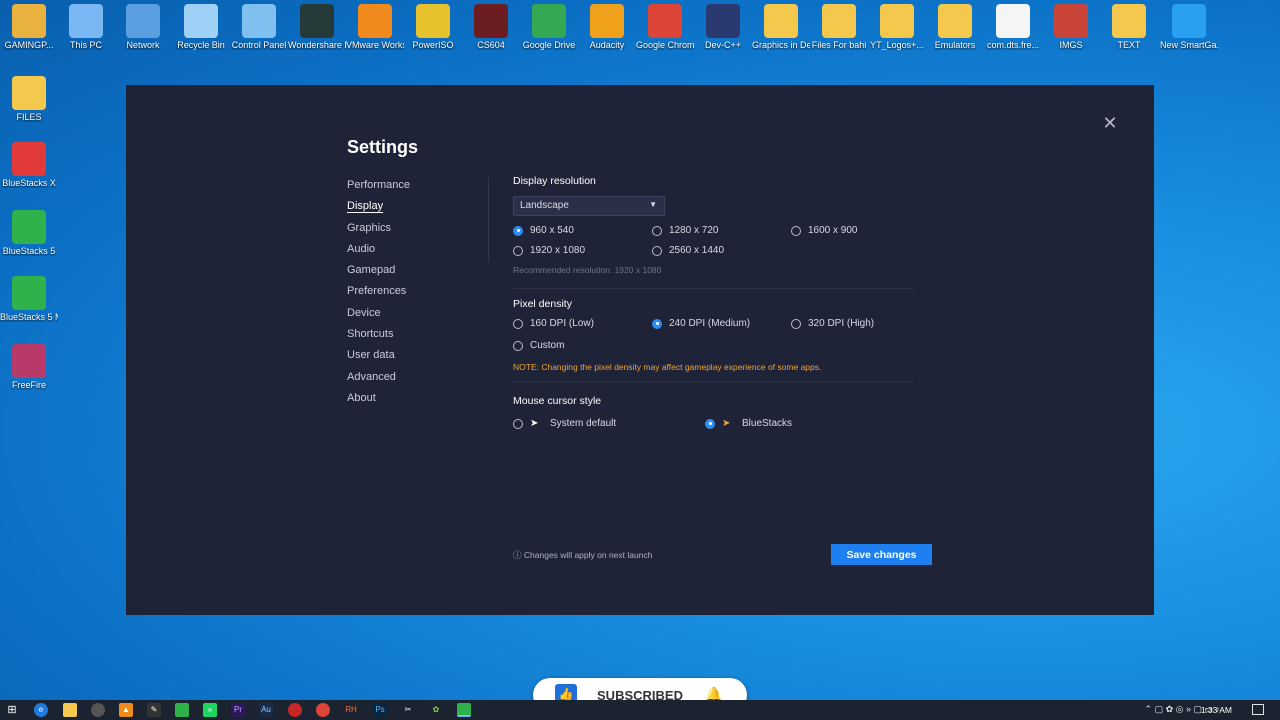  I want to click on orientation-dropdown: Landscape ▼, so click(589, 206).